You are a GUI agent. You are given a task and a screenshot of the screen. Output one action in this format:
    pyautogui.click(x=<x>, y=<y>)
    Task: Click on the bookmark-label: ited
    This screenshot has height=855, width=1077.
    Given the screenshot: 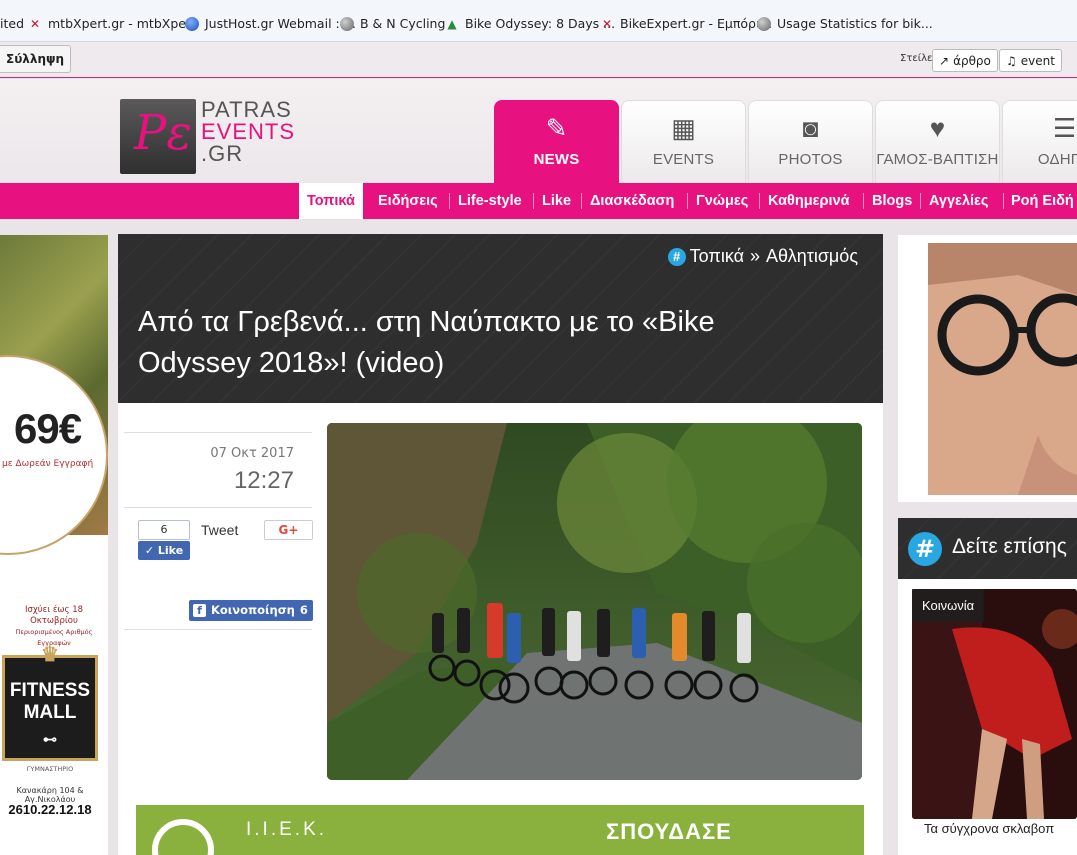 What is the action you would take?
    pyautogui.click(x=12, y=23)
    